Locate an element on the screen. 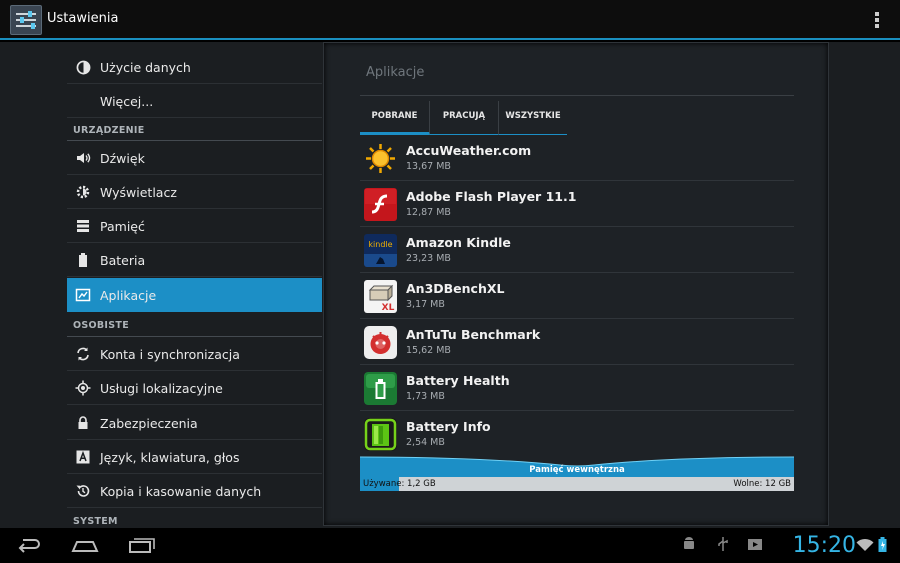 The height and width of the screenshot is (563, 900). action-bar: Ustawienia is located at coordinates (450, 20).